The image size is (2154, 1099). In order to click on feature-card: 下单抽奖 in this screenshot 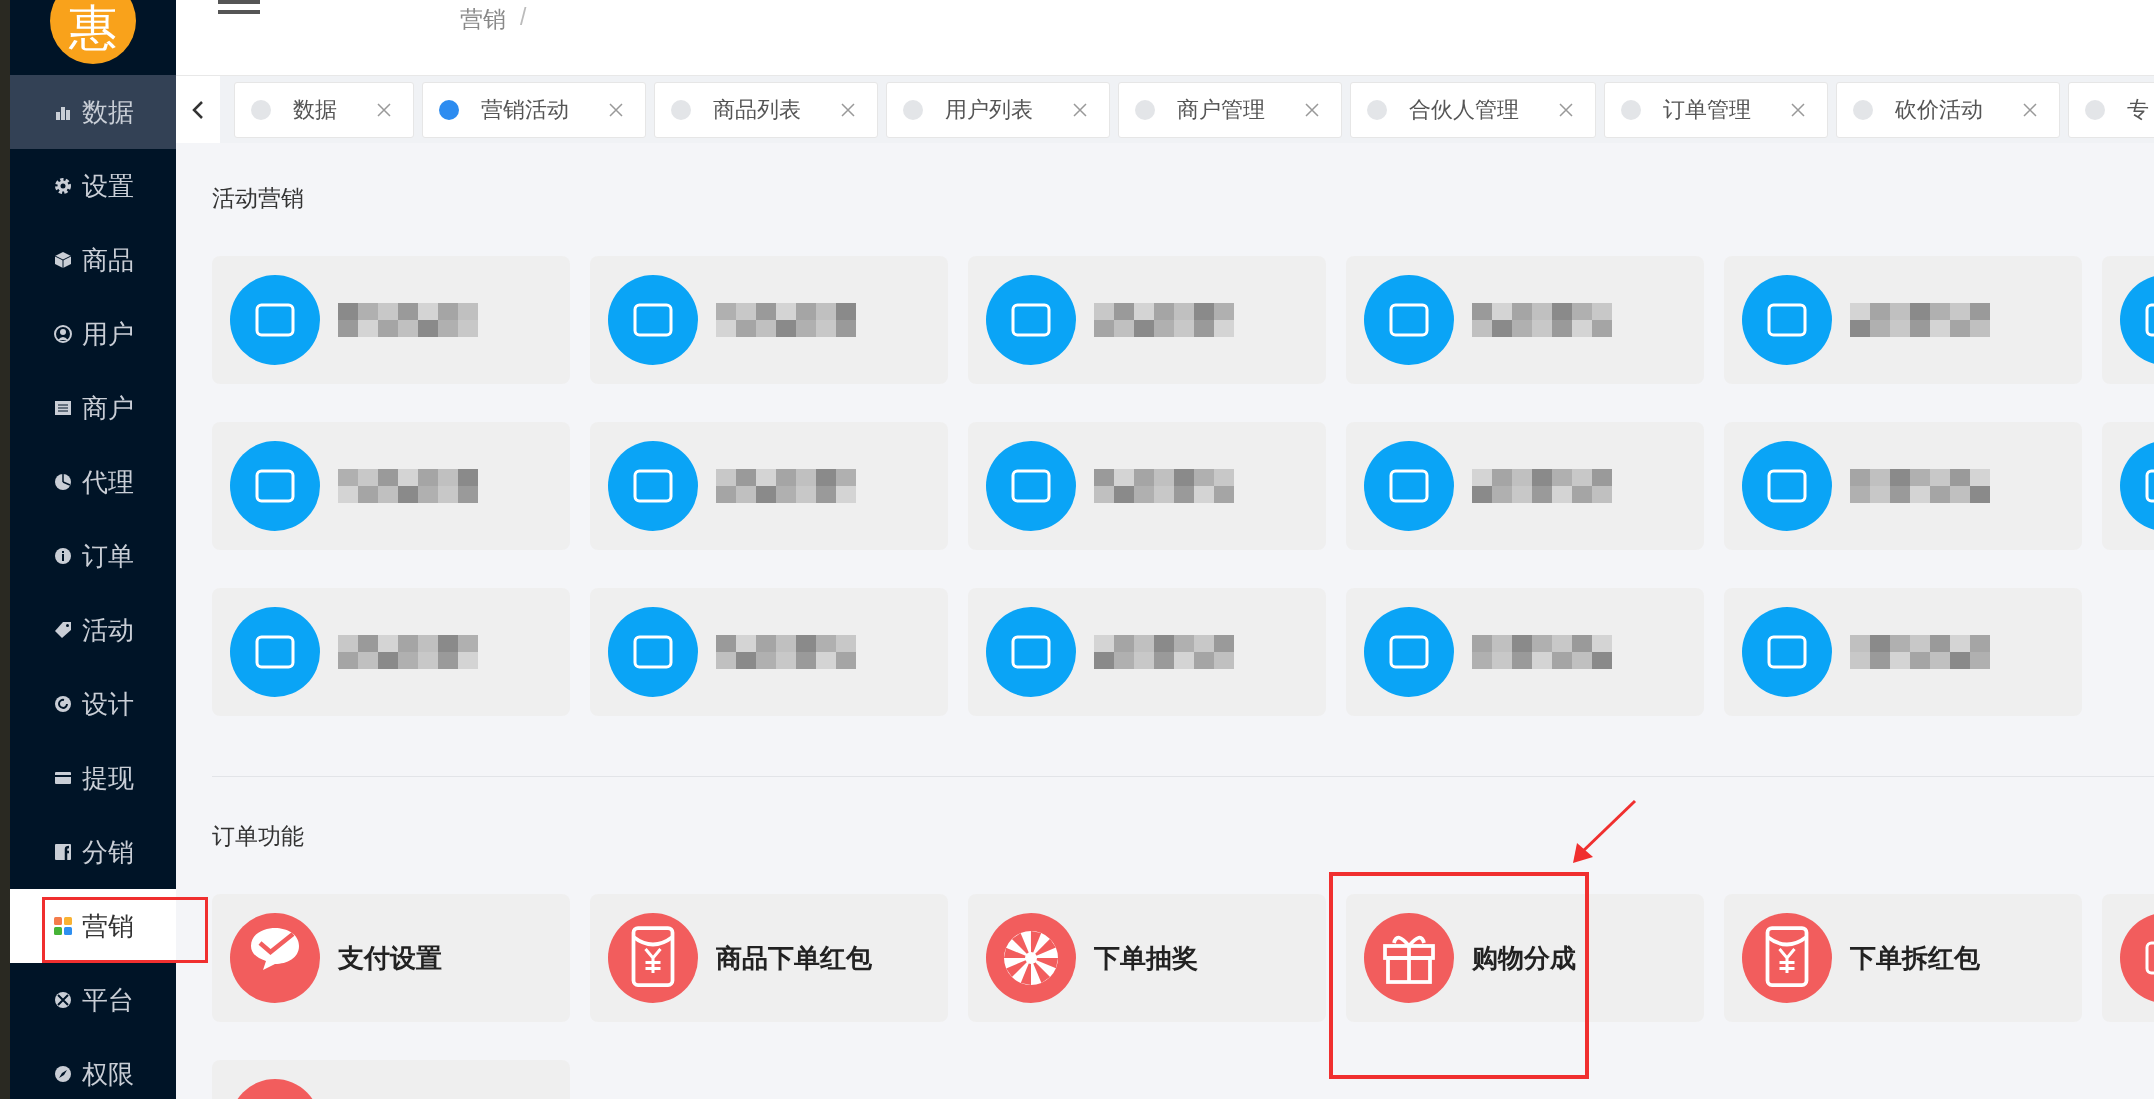, I will do `click(1147, 958)`.